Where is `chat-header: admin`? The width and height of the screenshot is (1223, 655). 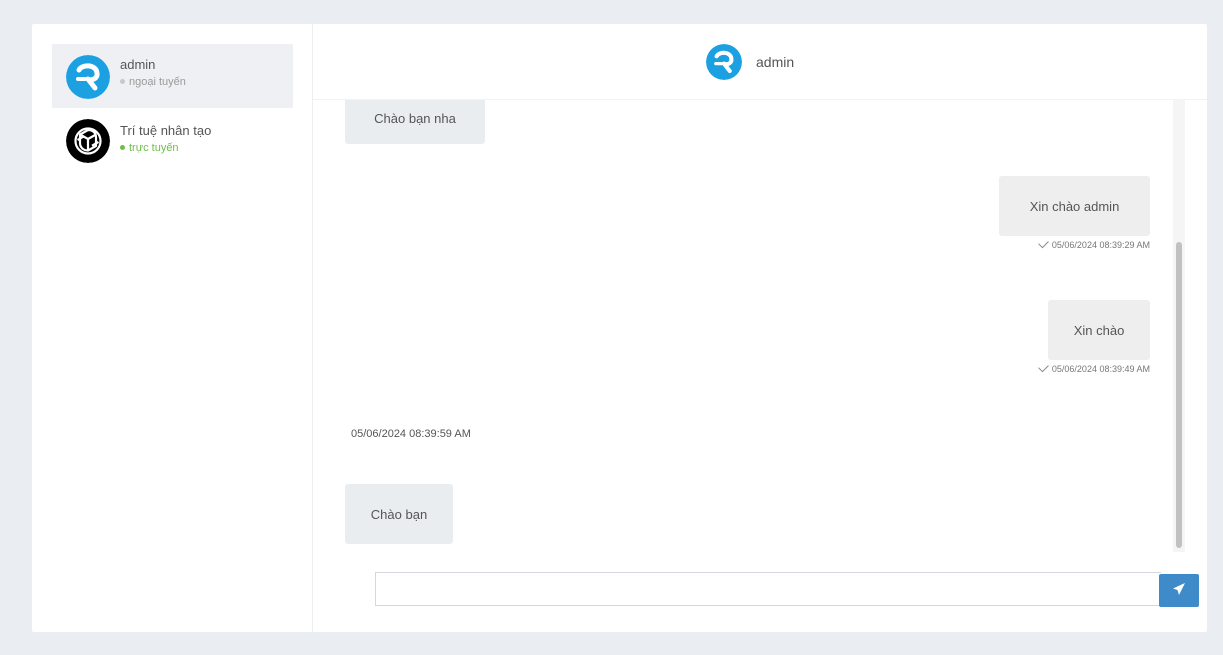 chat-header: admin is located at coordinates (760, 62).